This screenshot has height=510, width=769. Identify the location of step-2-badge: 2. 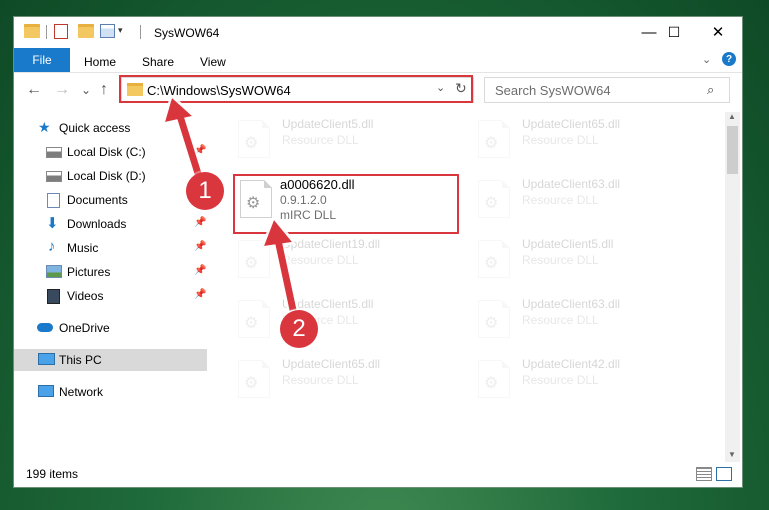
(299, 329).